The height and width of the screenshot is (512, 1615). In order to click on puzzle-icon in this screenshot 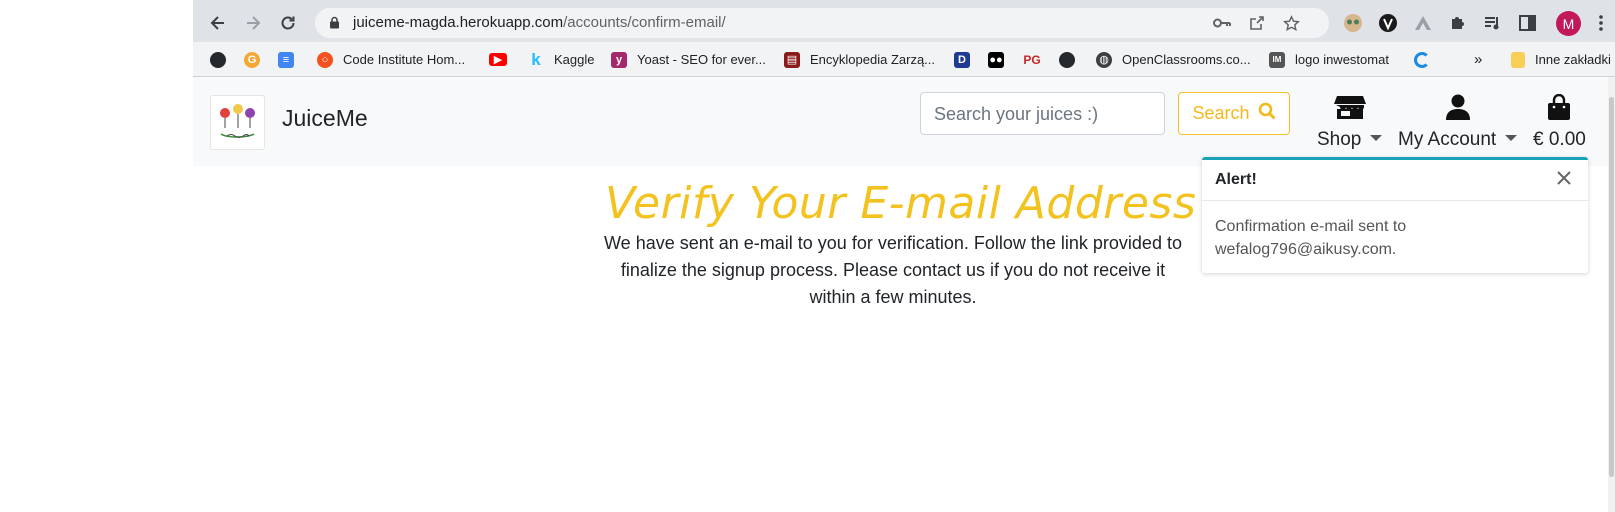, I will do `click(1458, 23)`.